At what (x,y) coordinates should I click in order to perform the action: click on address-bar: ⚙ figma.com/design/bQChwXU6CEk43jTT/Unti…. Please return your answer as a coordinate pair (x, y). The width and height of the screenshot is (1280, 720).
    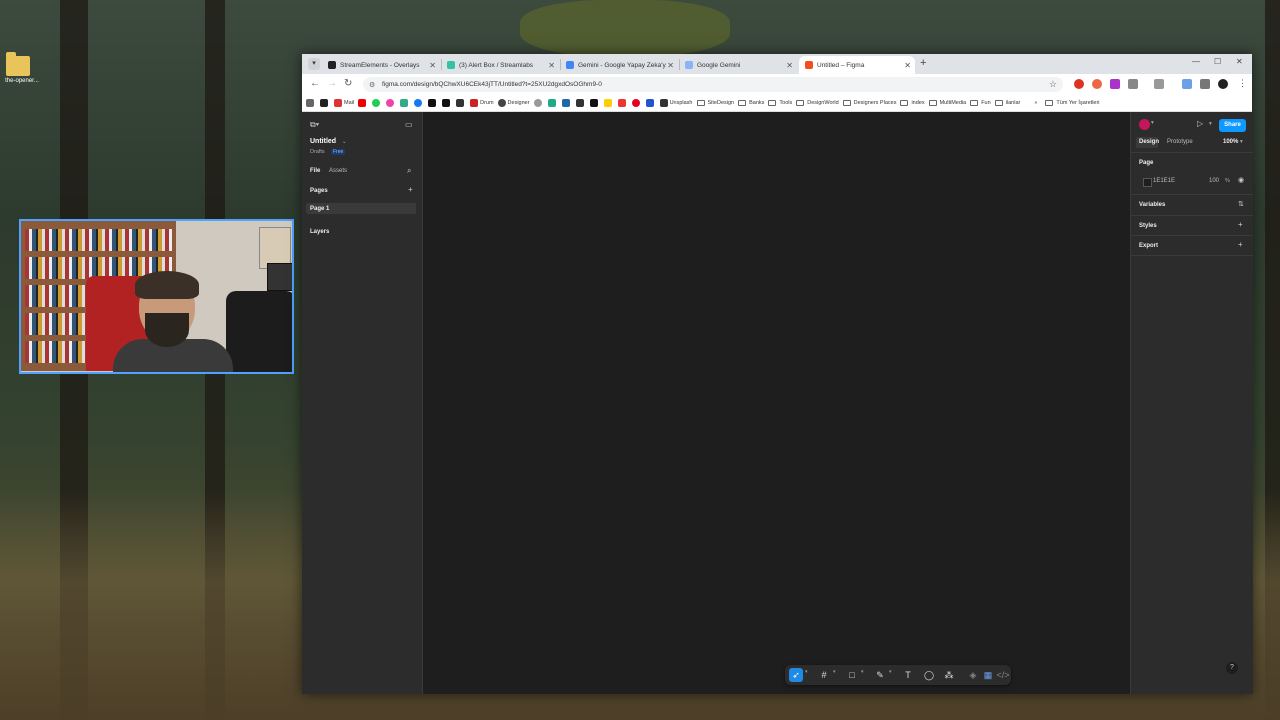
    Looking at the image, I should click on (713, 84).